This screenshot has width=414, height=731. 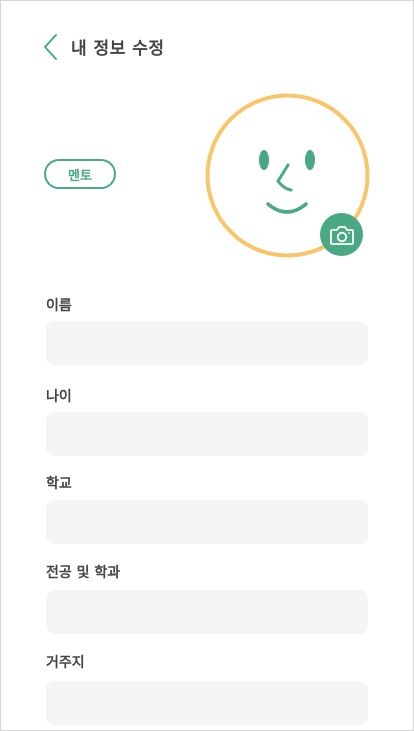 I want to click on name-input, so click(x=207, y=343).